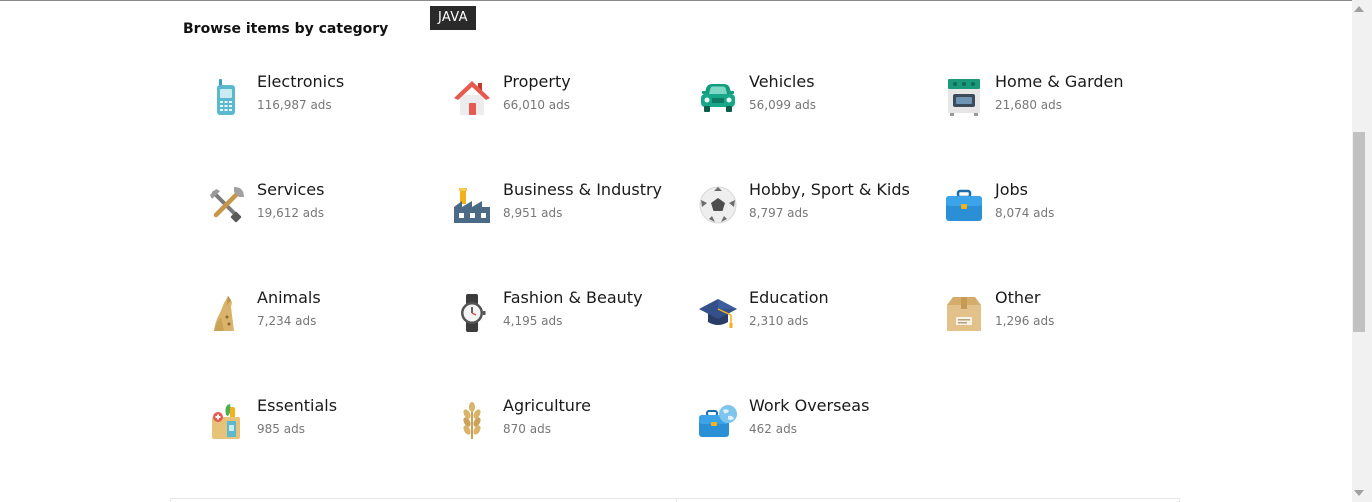 The width and height of the screenshot is (1372, 502). What do you see at coordinates (472, 313) in the screenshot?
I see `watch-icon` at bounding box center [472, 313].